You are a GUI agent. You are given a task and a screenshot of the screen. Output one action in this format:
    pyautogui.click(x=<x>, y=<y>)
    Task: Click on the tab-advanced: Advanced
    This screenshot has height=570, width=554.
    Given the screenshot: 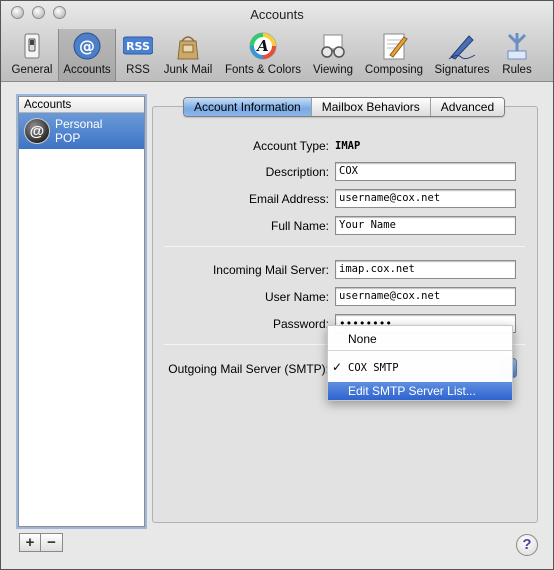 What is the action you would take?
    pyautogui.click(x=467, y=107)
    